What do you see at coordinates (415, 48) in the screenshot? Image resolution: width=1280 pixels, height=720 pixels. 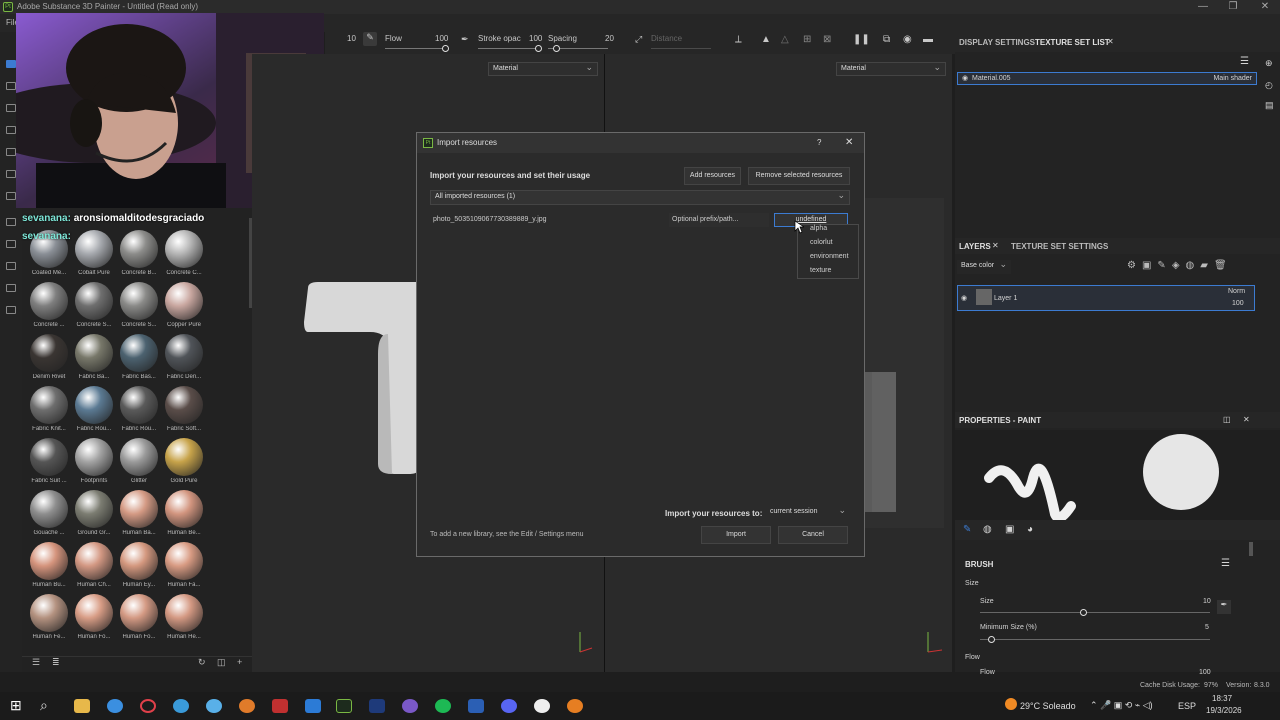 I see `flow-slider` at bounding box center [415, 48].